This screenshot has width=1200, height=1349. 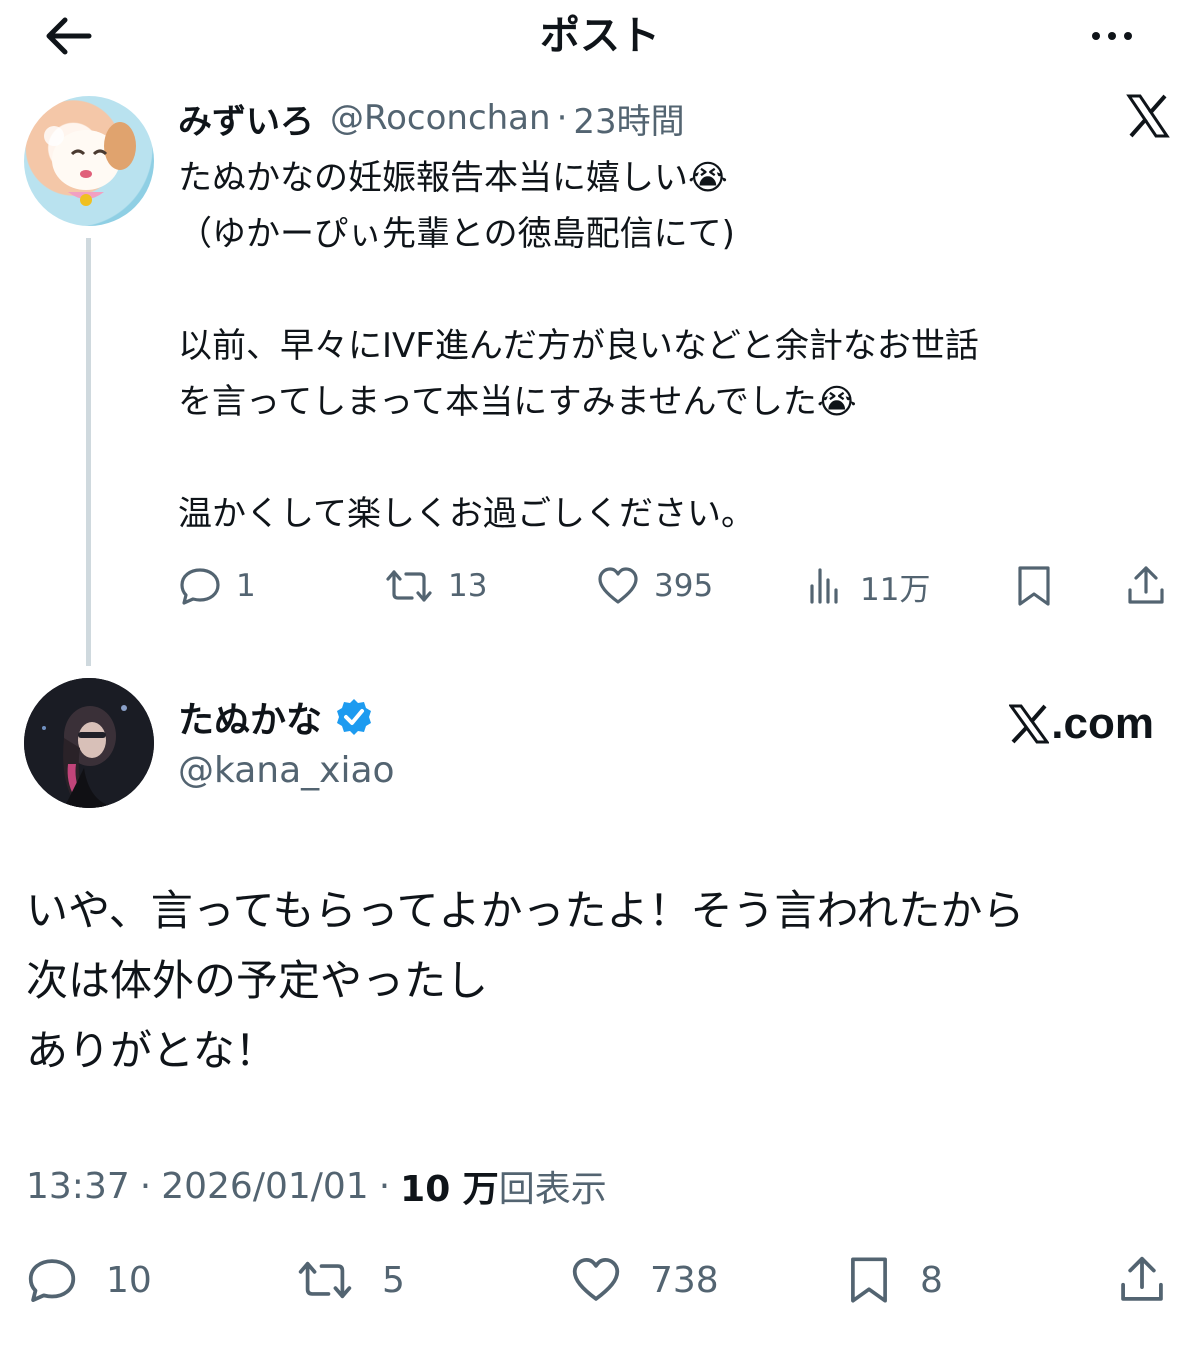 What do you see at coordinates (90, 164) in the screenshot?
I see `avatar-illustration` at bounding box center [90, 164].